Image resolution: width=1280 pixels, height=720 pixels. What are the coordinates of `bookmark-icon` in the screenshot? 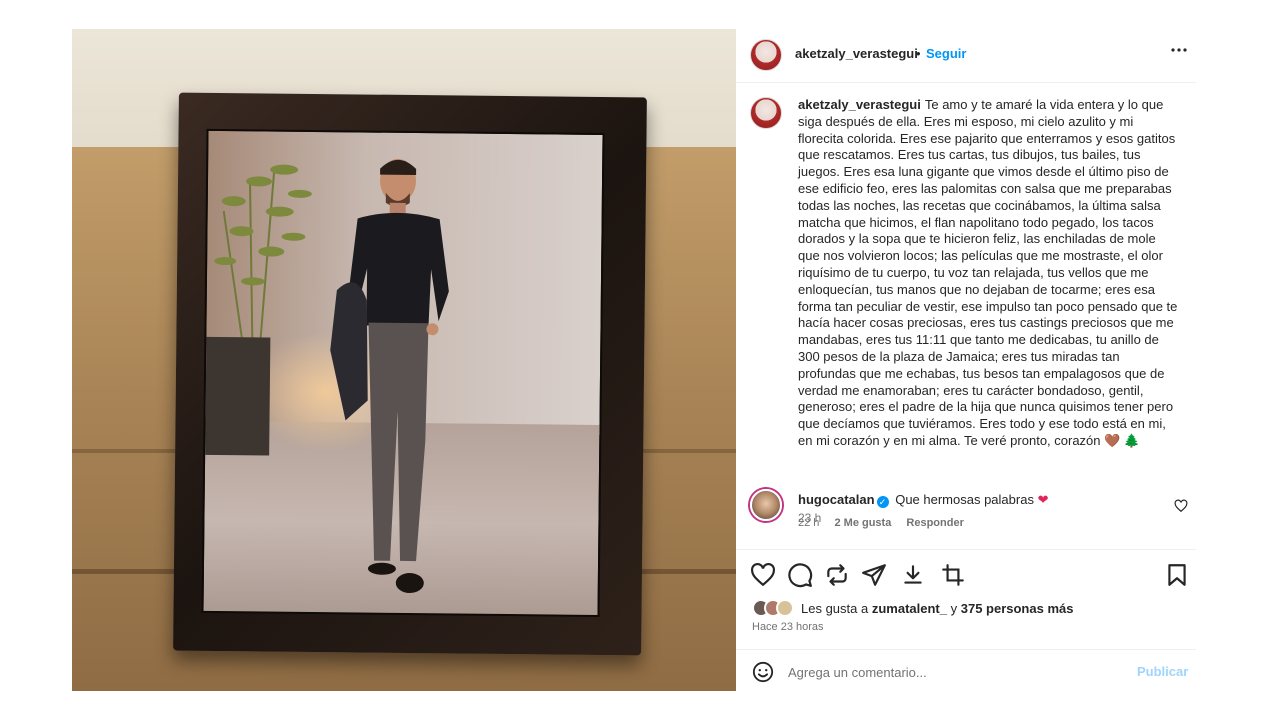 It's located at (1177, 575).